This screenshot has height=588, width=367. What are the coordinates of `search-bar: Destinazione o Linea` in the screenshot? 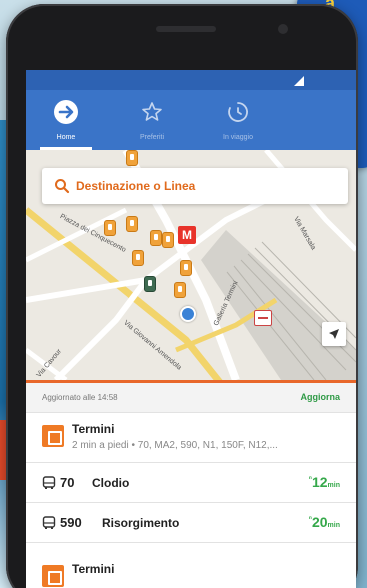 It's located at (195, 186).